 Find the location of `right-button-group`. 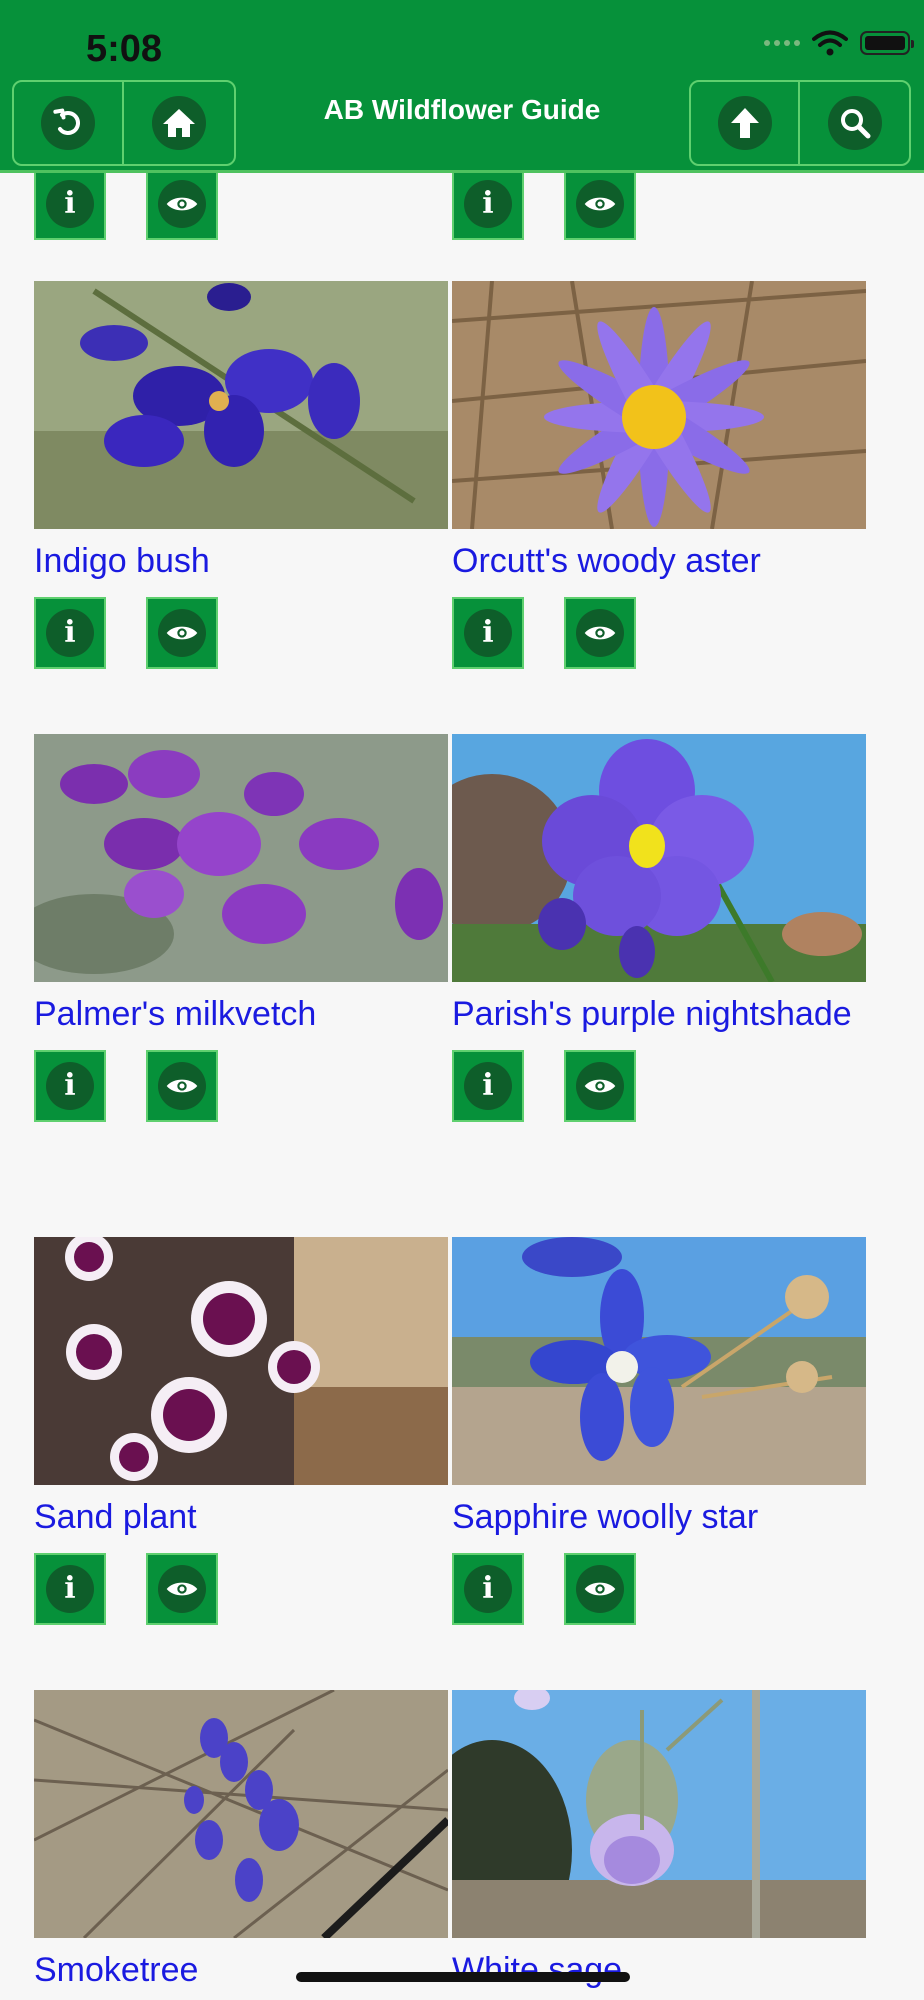

right-button-group is located at coordinates (800, 123).